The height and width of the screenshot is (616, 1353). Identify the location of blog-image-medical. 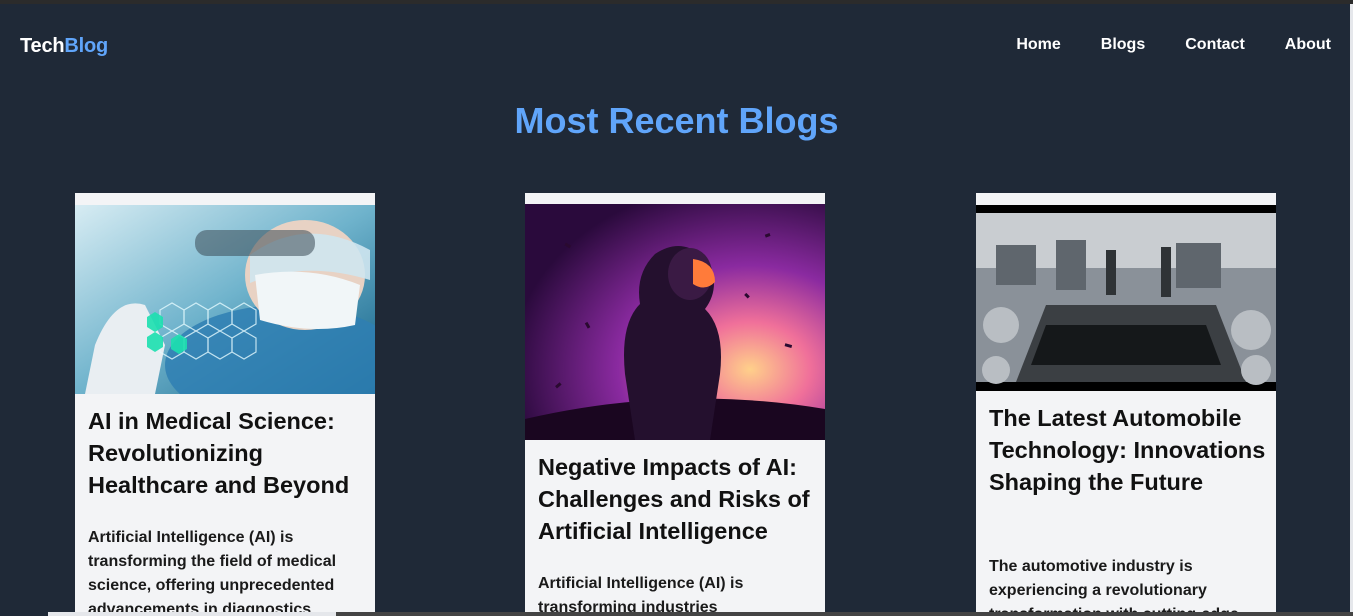
(225, 299).